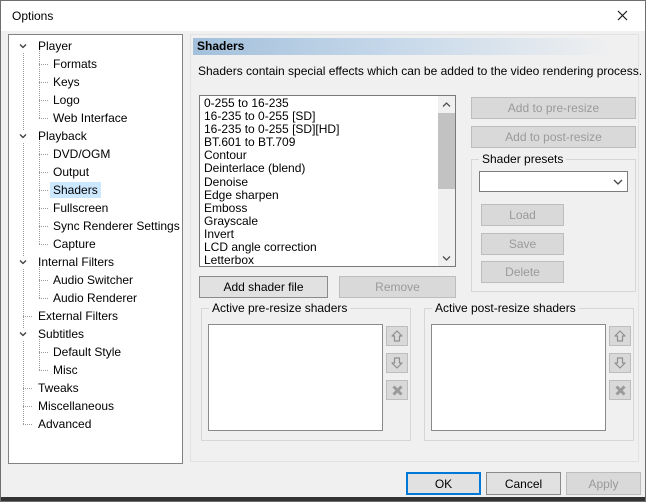 This screenshot has height=502, width=646. I want to click on apply-button: Apply, so click(603, 483).